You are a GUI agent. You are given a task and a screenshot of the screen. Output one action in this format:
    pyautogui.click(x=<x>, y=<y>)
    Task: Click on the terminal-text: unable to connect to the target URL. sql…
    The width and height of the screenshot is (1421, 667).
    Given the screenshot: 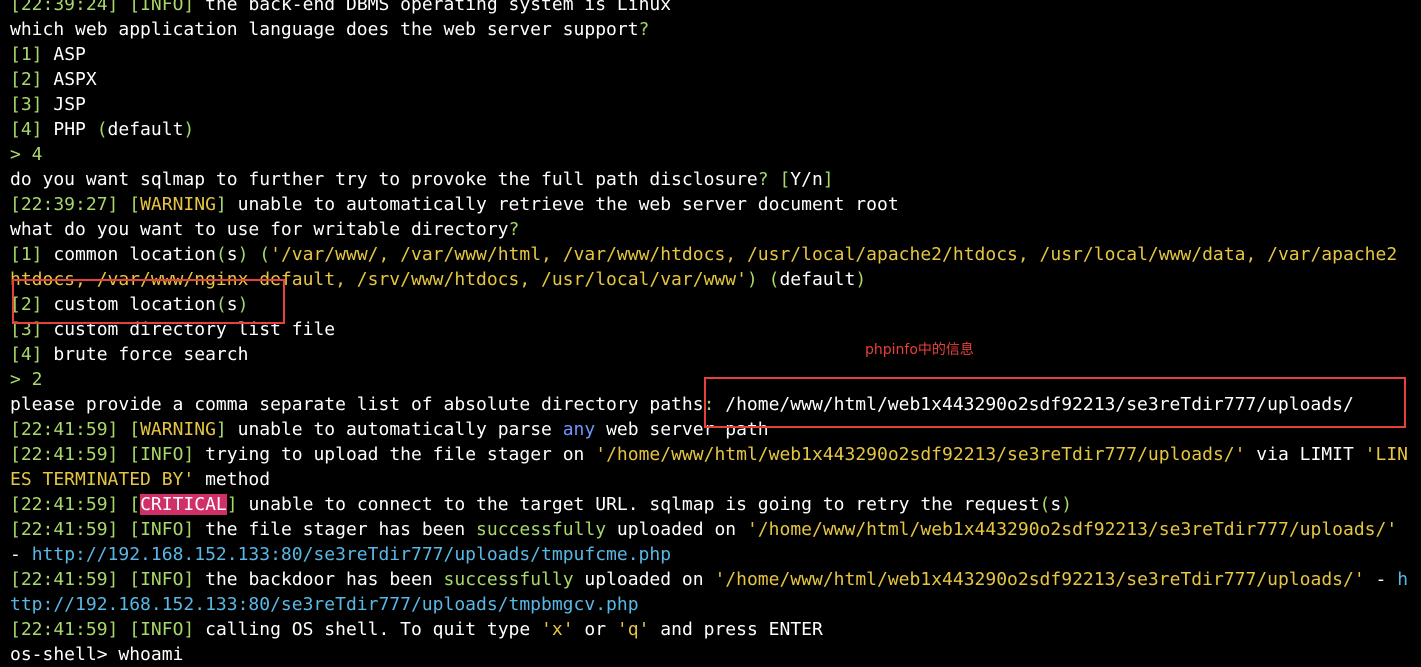 What is the action you would take?
    pyautogui.click(x=638, y=504)
    